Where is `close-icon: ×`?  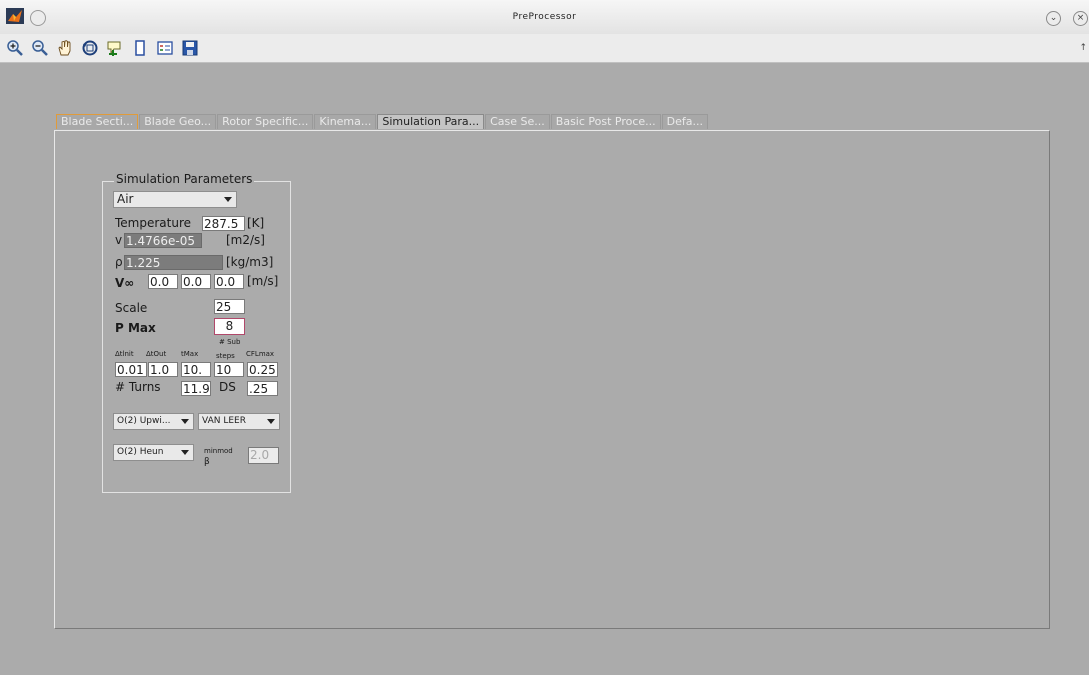 close-icon: × is located at coordinates (1080, 18).